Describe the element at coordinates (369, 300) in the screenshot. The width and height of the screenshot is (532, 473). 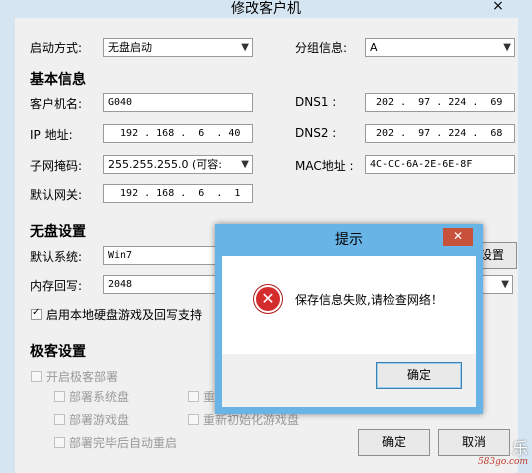
I see `dialog-message: 保存信息失败,请检查网络！` at that location.